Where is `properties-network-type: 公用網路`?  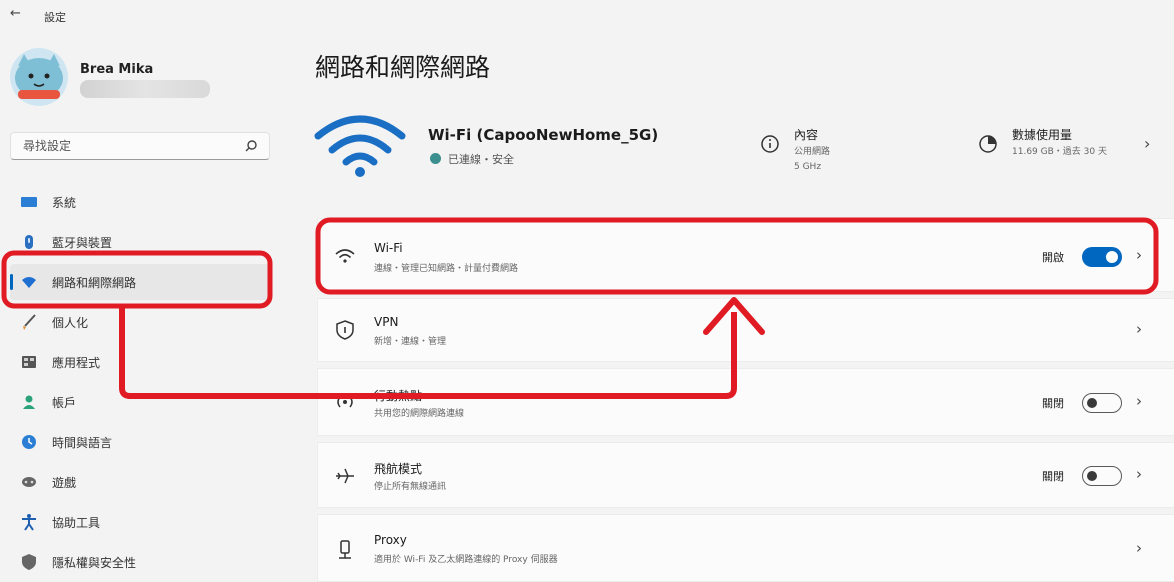 properties-network-type: 公用網路 is located at coordinates (812, 152).